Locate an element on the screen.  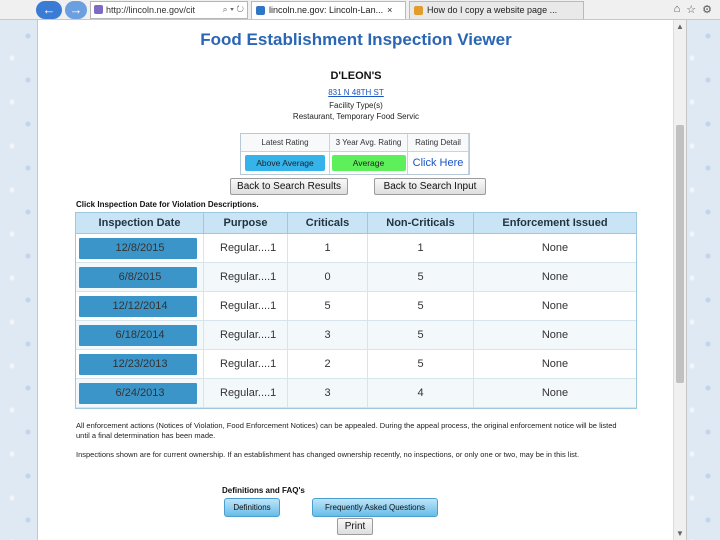
inspection-date-link: 12/8/2015 is located at coordinates (138, 248).